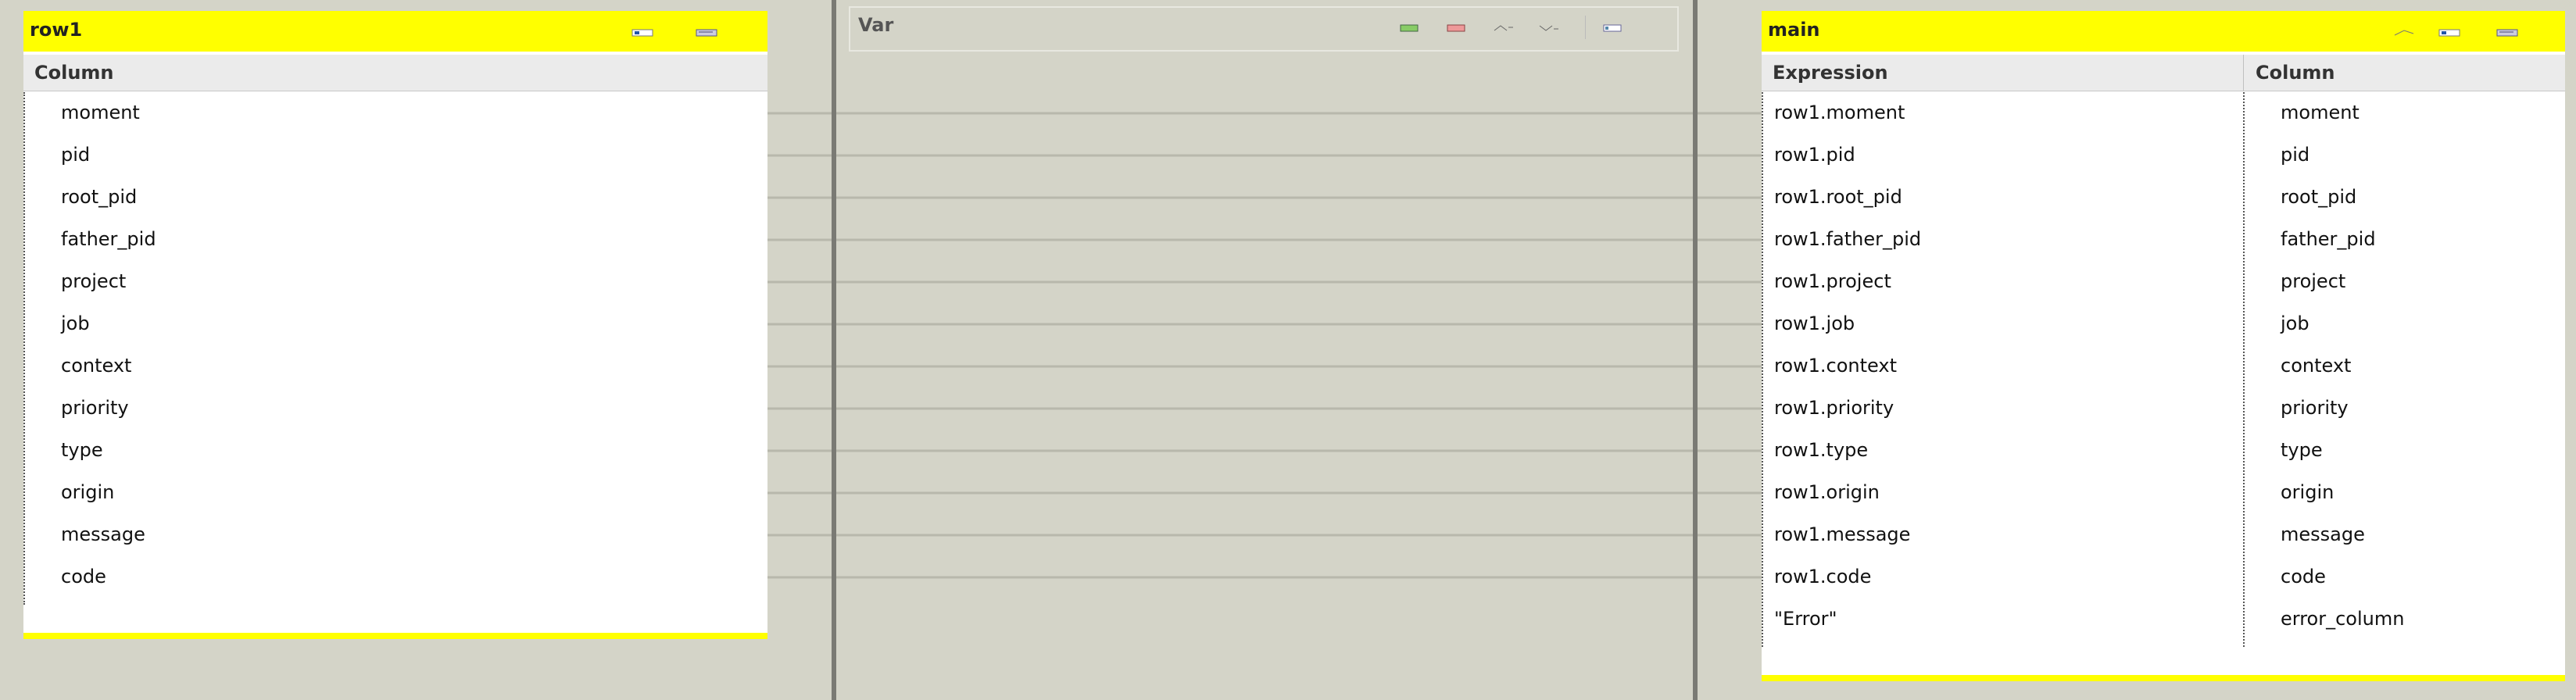 The height and width of the screenshot is (700, 2576). I want to click on expression-cell: "Error", so click(1805, 619).